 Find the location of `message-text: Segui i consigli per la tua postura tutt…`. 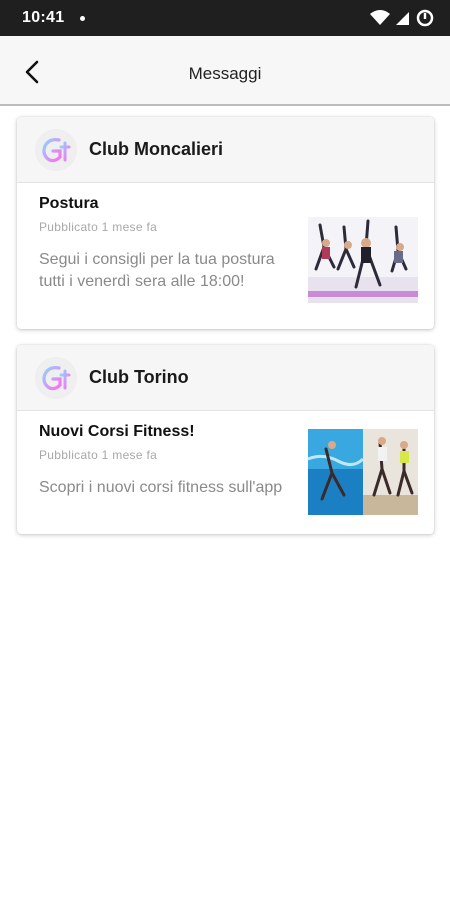

message-text: Segui i consigli per la tua postura tutt… is located at coordinates (157, 270).